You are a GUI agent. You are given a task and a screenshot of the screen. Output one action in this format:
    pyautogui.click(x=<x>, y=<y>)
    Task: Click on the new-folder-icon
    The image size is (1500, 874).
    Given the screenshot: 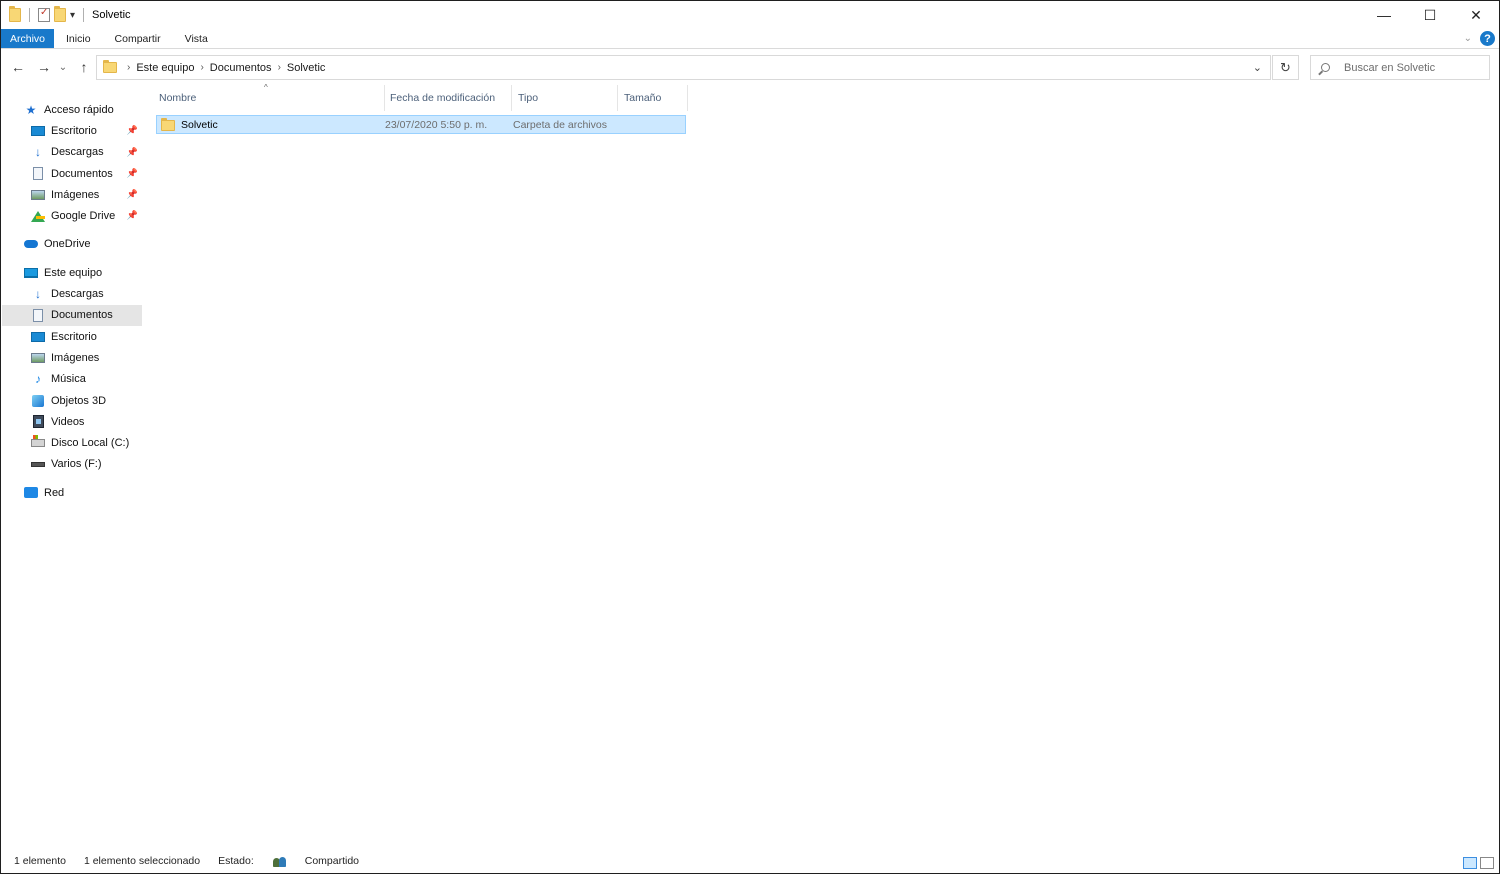 What is the action you would take?
    pyautogui.click(x=60, y=14)
    